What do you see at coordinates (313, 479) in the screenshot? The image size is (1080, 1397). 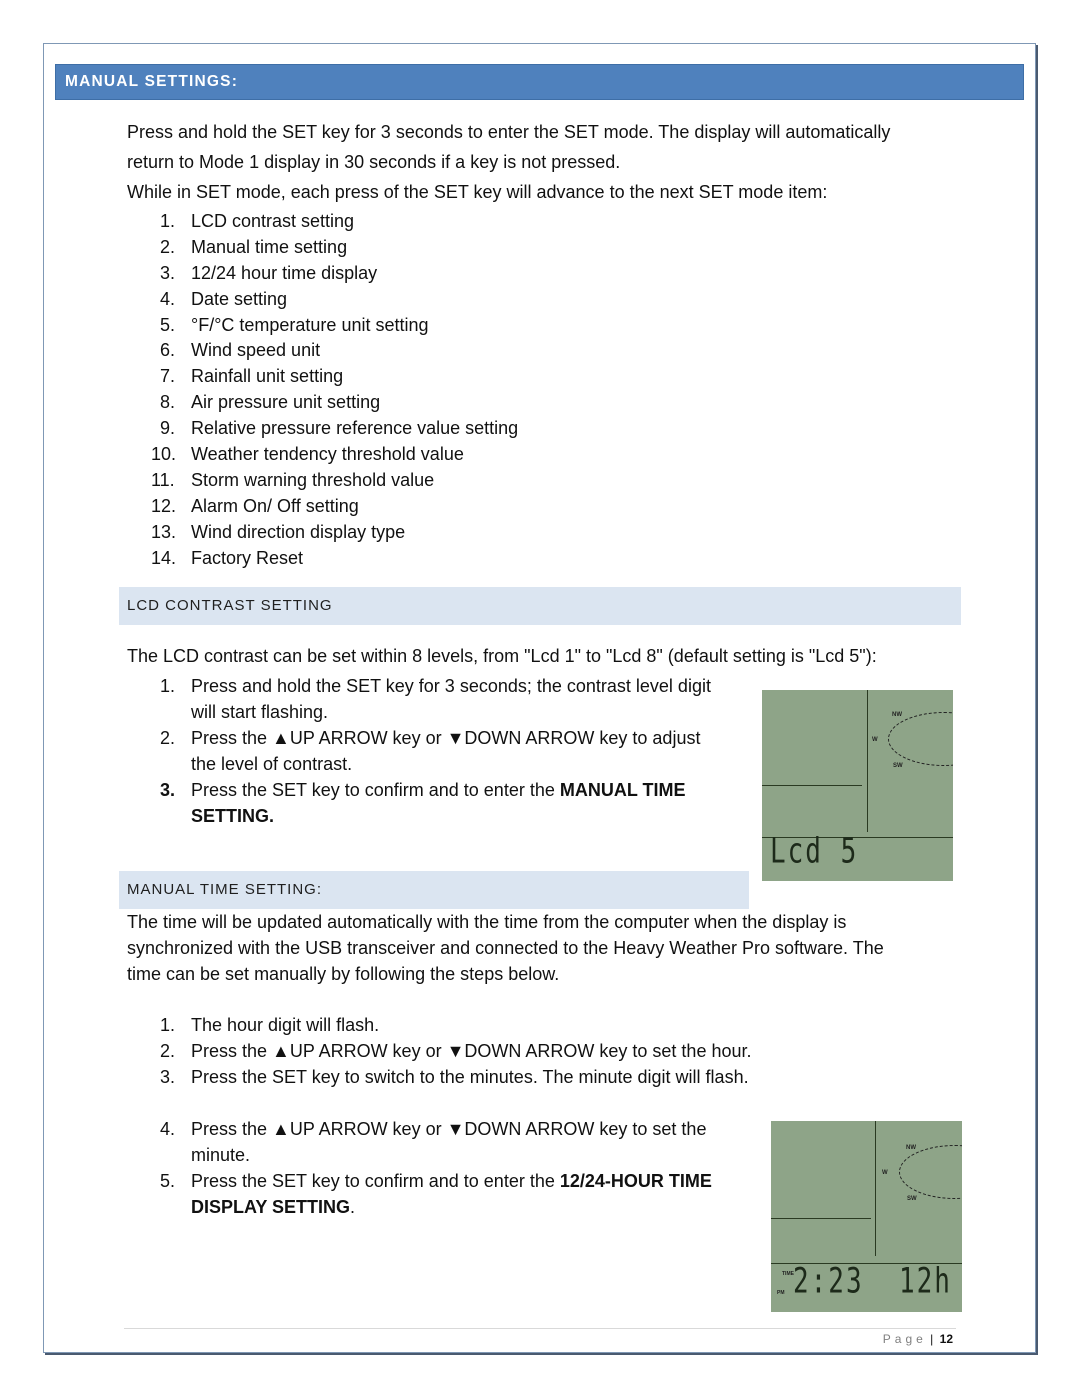 I see `item-text: Storm warning threshold value` at bounding box center [313, 479].